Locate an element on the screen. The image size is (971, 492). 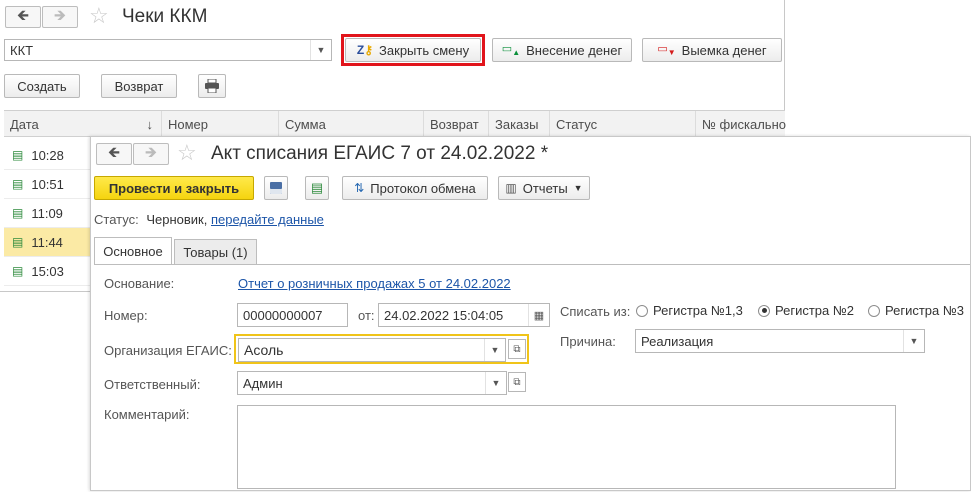
exchange-arrows-icon: ⇅ is located at coordinates (359, 188).